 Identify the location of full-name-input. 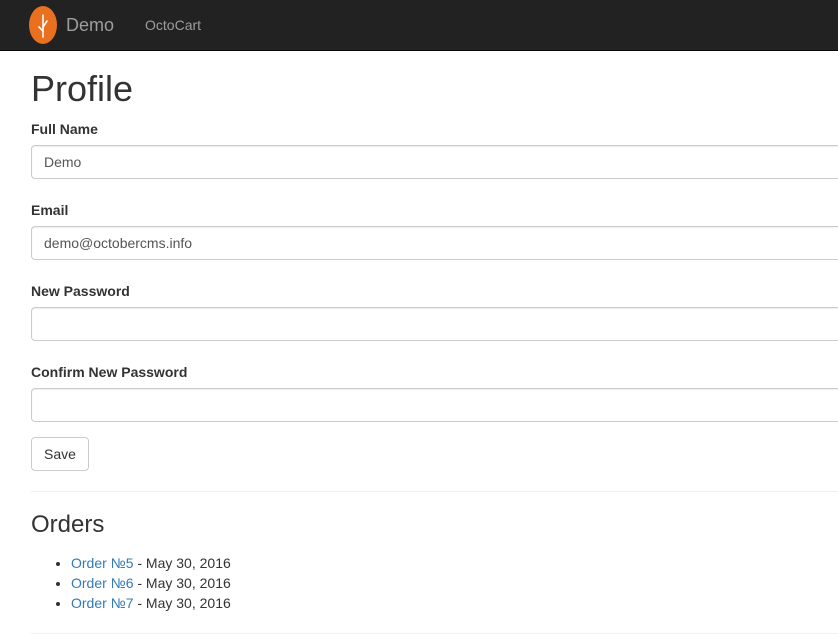
(434, 162).